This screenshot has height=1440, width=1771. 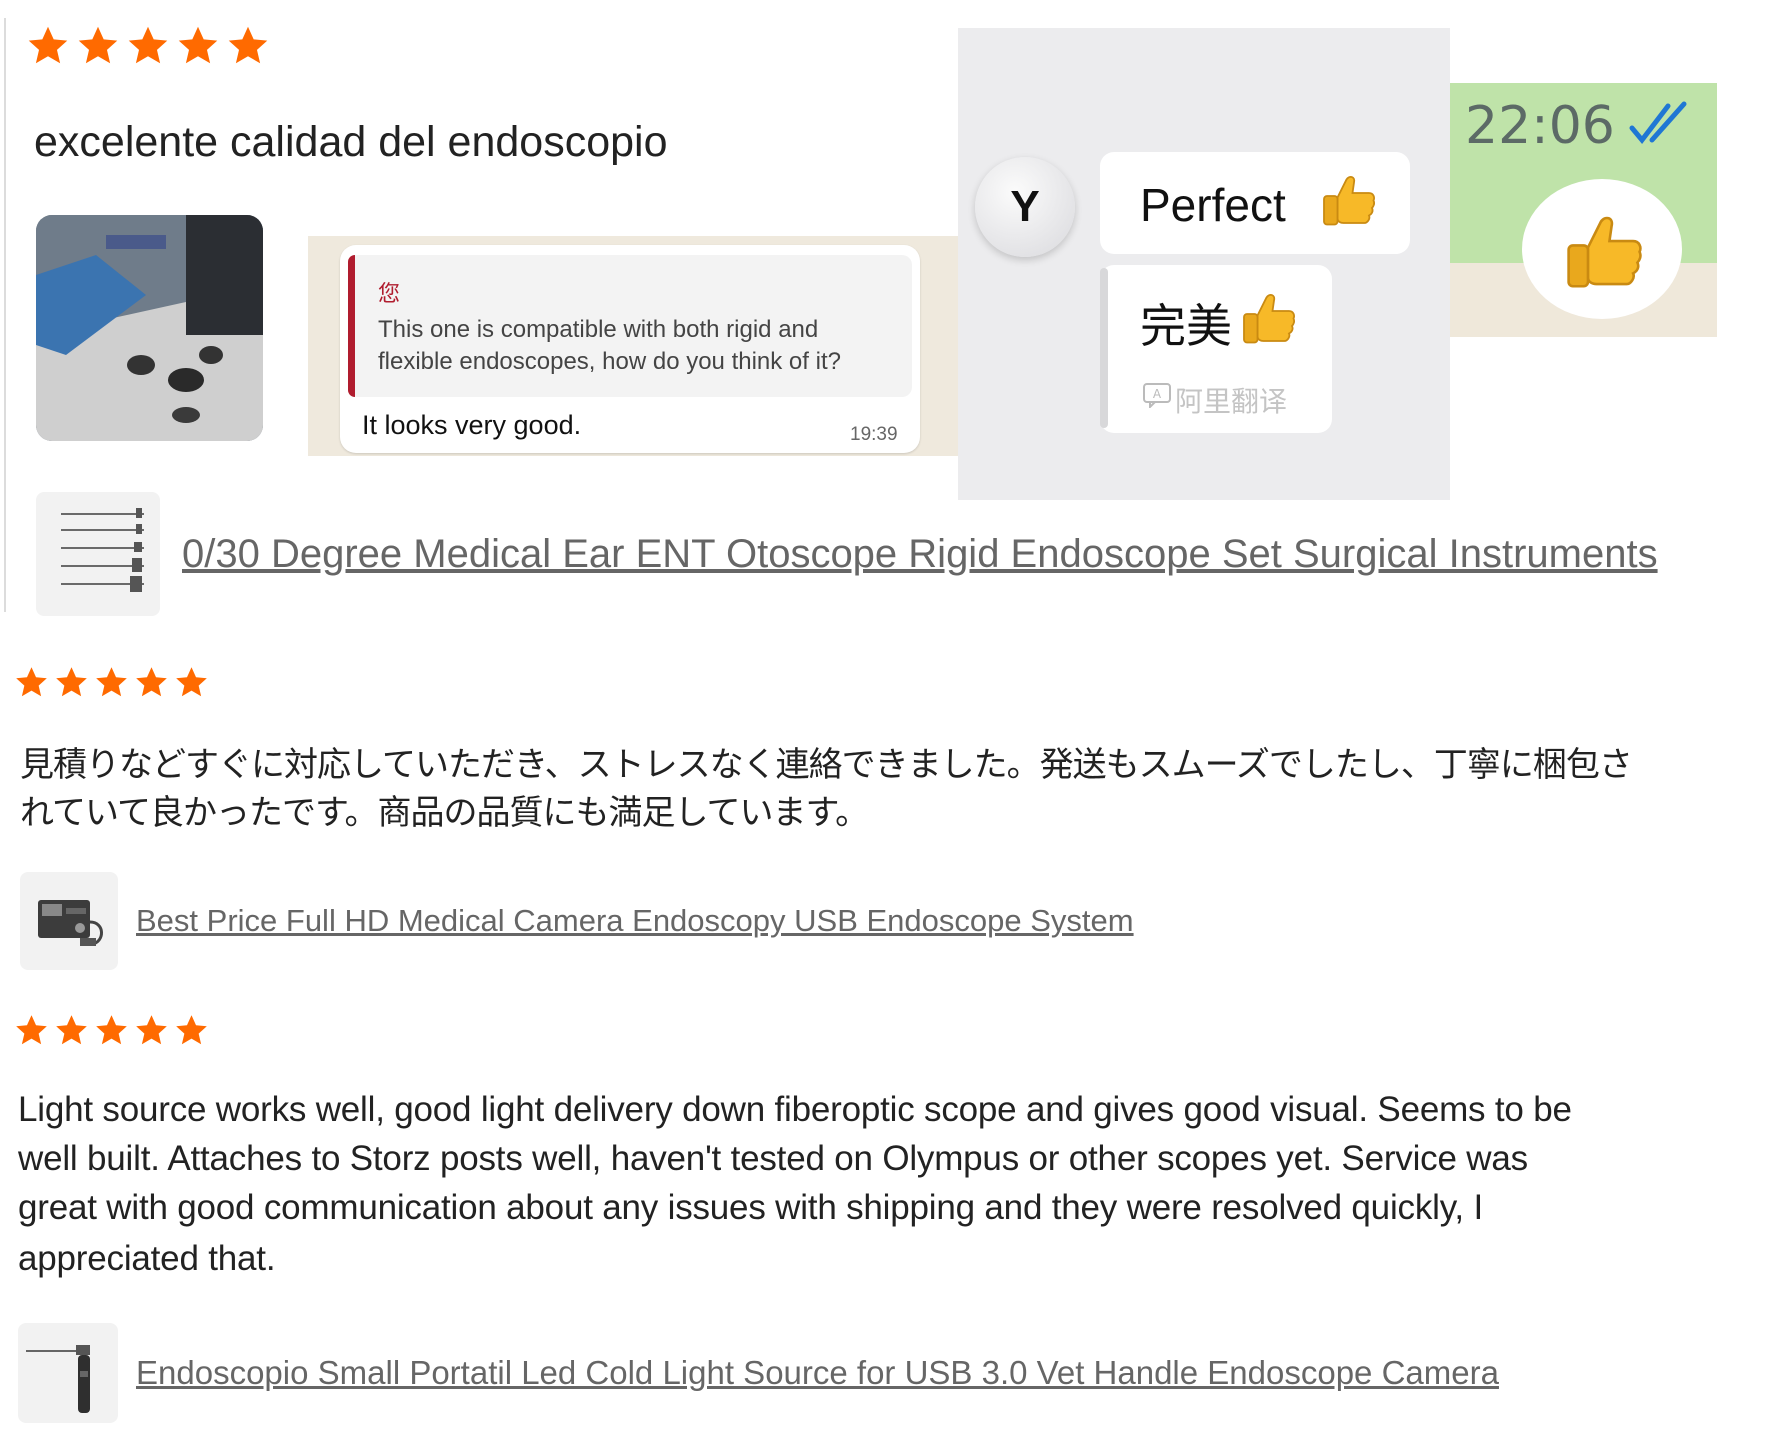 I want to click on review-3-rating, so click(x=111, y=1030).